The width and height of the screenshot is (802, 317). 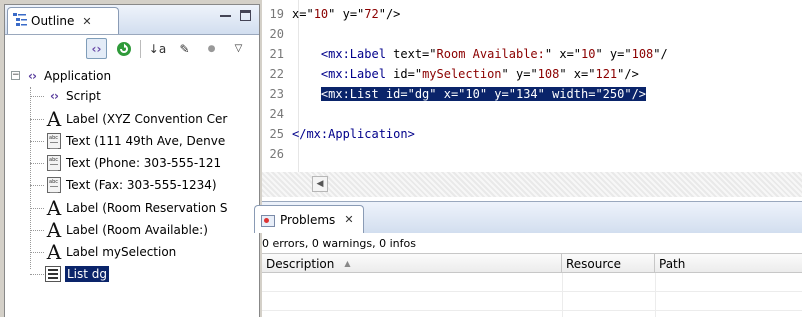 I want to click on outline-tab-label: Outline, so click(x=53, y=21).